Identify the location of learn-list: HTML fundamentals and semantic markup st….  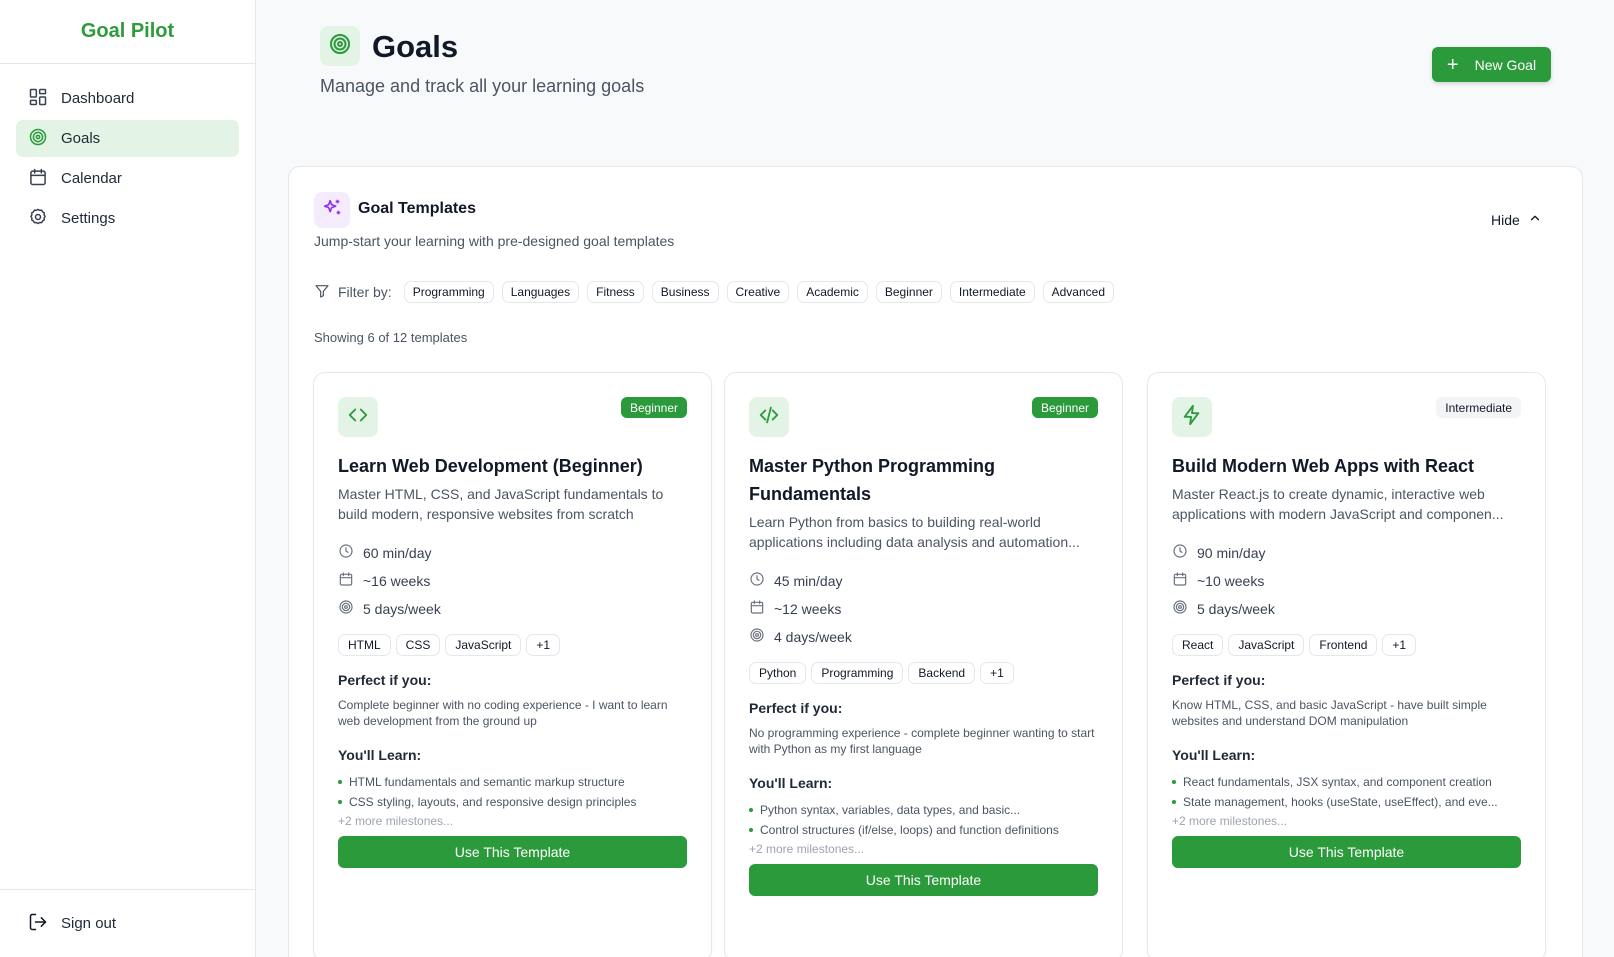
(512, 792).